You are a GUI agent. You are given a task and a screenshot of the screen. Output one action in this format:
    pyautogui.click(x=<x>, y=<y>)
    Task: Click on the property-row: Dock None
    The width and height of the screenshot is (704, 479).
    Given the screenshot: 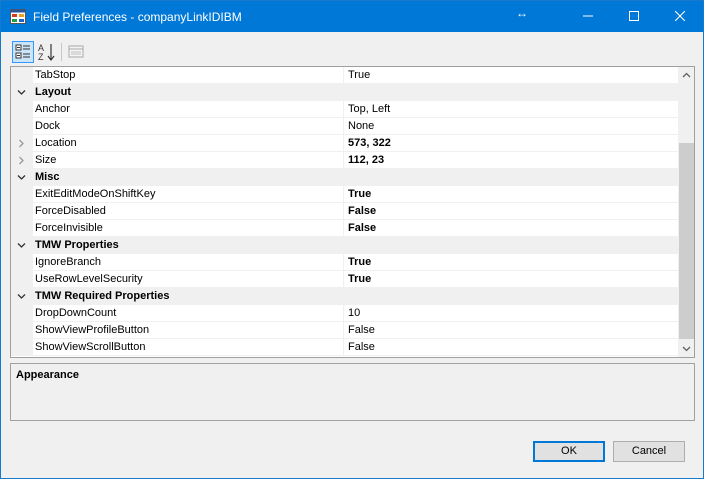 What is the action you would take?
    pyautogui.click(x=344, y=126)
    